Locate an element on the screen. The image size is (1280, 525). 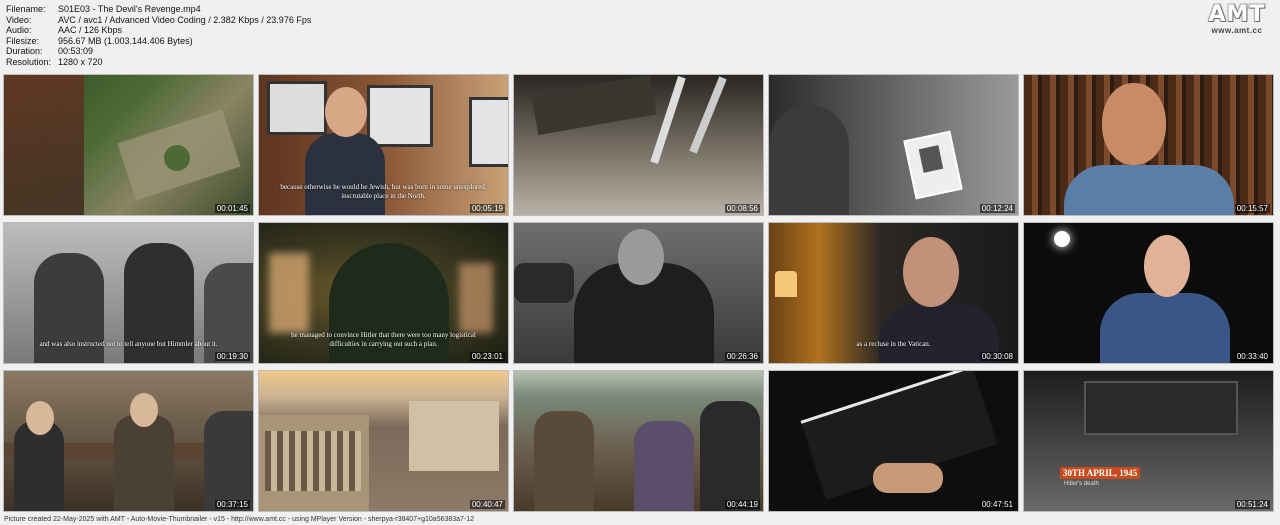
thumbnail-timestamp: 00:19:30 is located at coordinates (232, 356).